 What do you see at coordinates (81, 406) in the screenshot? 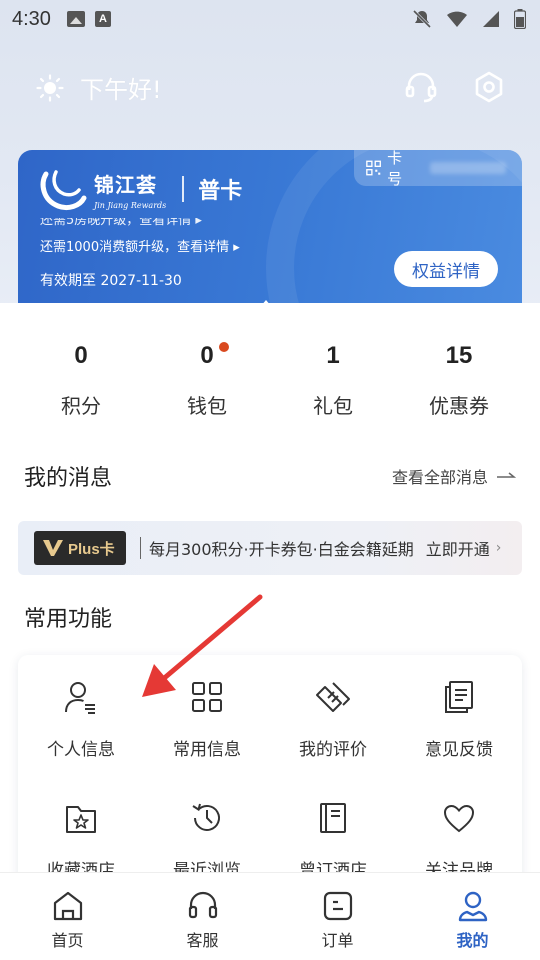
I see `stat-label: 积分` at bounding box center [81, 406].